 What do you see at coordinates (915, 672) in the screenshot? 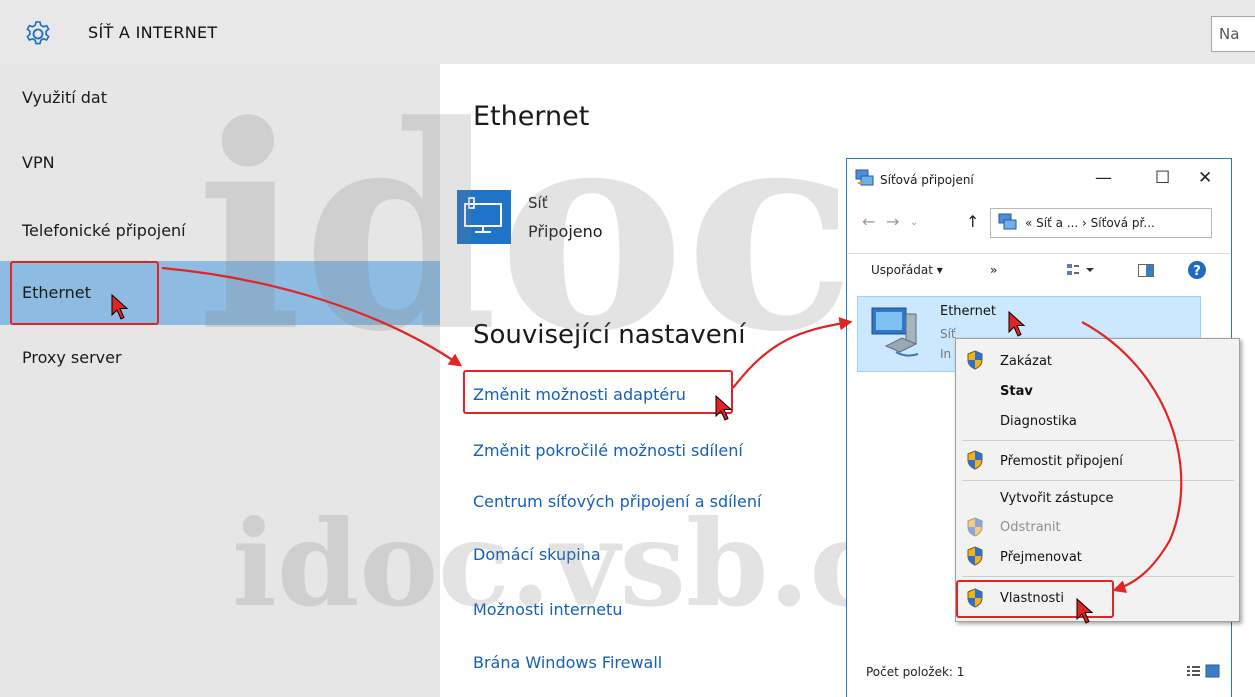
I see `status-bar: Počet položek: 1` at bounding box center [915, 672].